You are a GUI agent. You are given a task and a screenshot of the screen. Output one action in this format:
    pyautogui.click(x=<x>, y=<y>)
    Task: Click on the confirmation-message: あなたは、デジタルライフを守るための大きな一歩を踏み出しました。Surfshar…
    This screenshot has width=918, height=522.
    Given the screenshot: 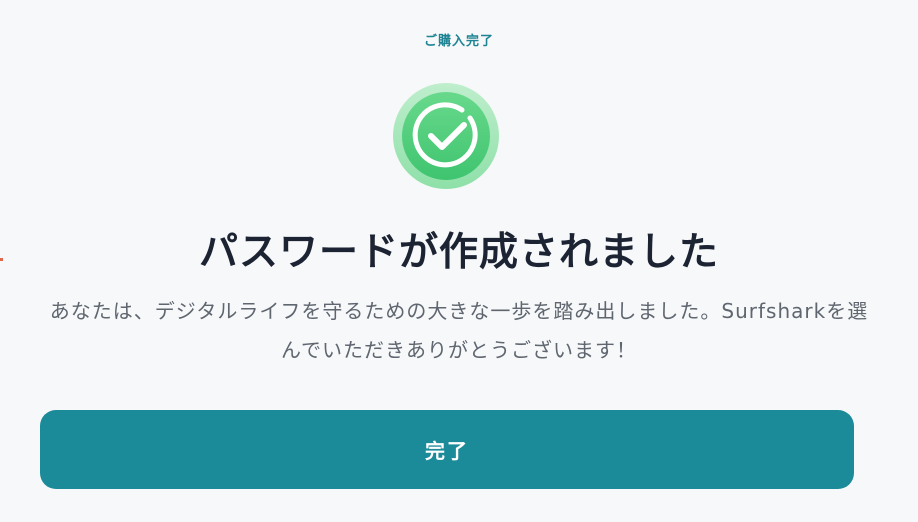 What is the action you would take?
    pyautogui.click(x=459, y=330)
    